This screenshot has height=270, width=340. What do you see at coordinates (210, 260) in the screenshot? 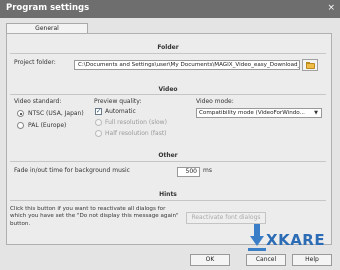
I see `ok-button: OK` at bounding box center [210, 260].